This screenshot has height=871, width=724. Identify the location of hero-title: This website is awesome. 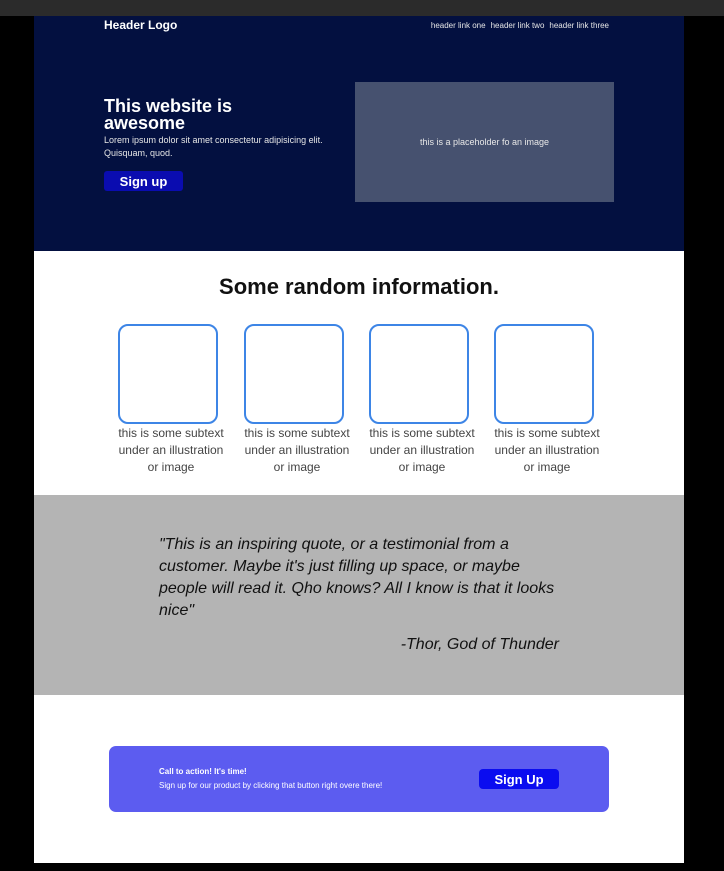
(168, 114).